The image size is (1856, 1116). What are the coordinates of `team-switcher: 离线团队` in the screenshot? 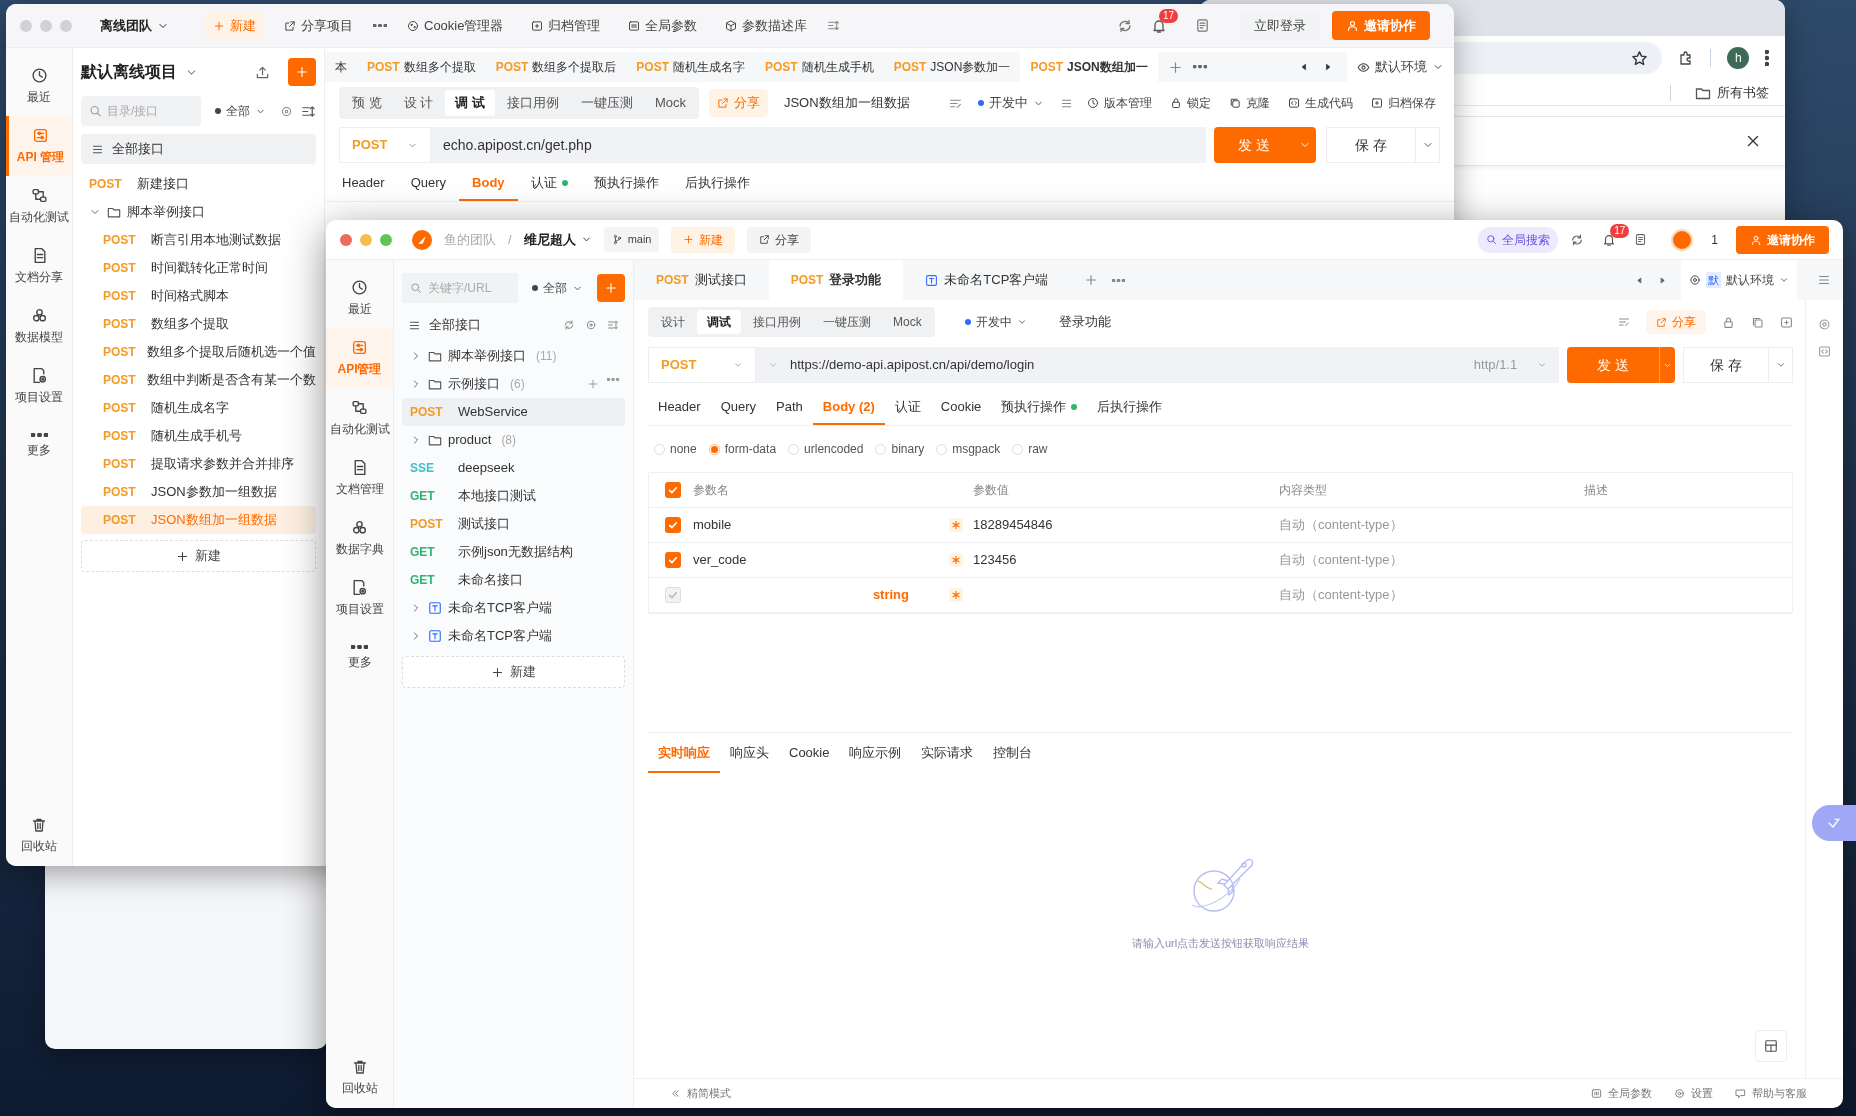 It's located at (134, 25).